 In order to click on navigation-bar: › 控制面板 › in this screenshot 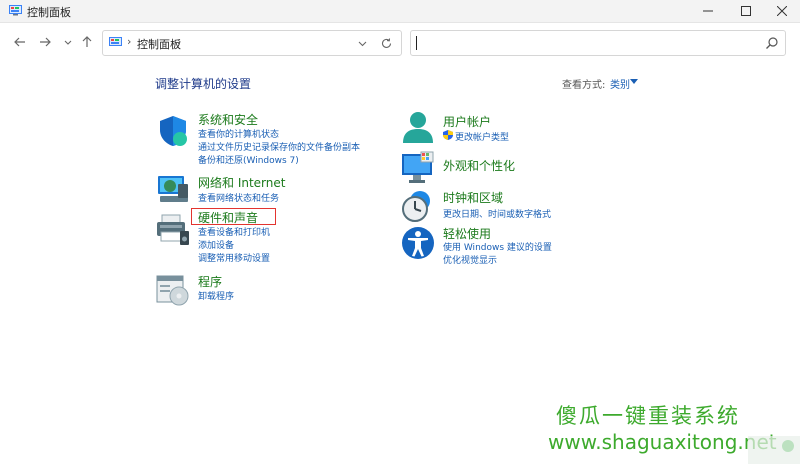, I will do `click(400, 43)`.